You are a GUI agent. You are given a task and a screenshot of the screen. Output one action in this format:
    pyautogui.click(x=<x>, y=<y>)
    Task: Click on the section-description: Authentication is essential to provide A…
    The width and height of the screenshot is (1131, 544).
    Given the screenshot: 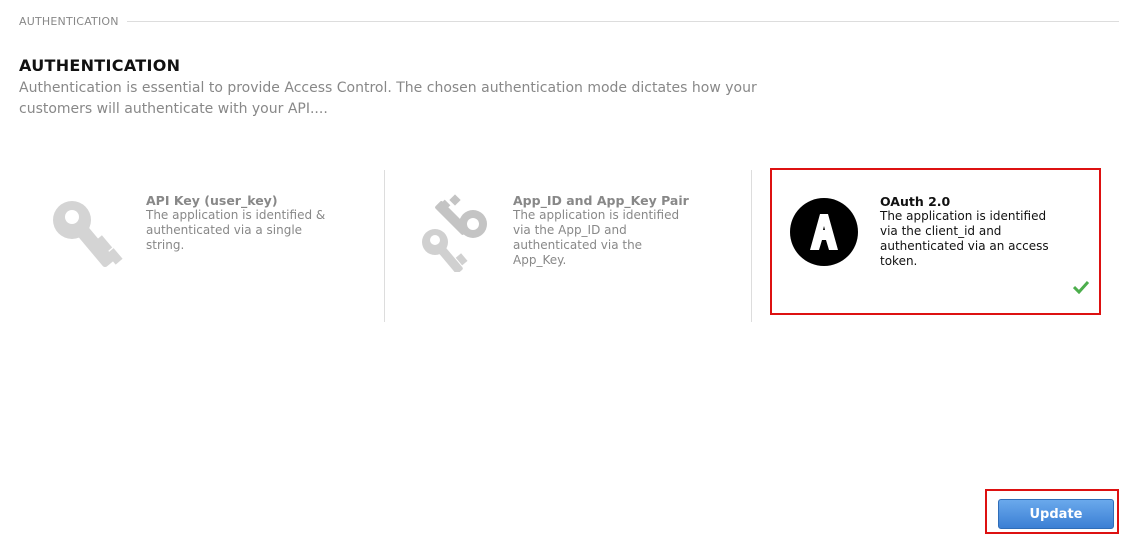 What is the action you would take?
    pyautogui.click(x=388, y=98)
    